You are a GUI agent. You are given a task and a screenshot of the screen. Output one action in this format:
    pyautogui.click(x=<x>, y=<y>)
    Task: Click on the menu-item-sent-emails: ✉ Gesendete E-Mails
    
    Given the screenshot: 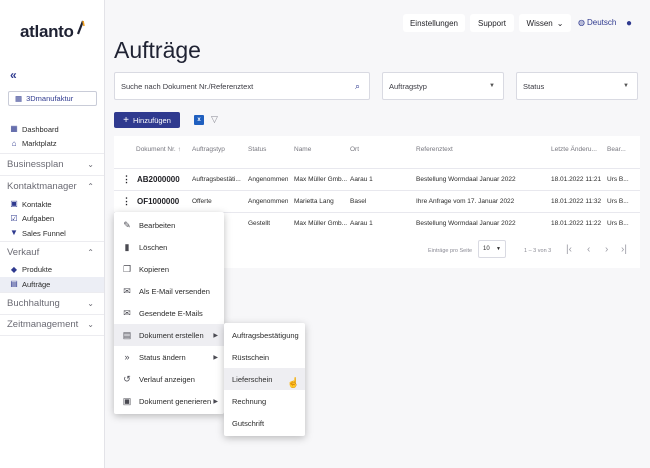 What is the action you would take?
    pyautogui.click(x=169, y=313)
    